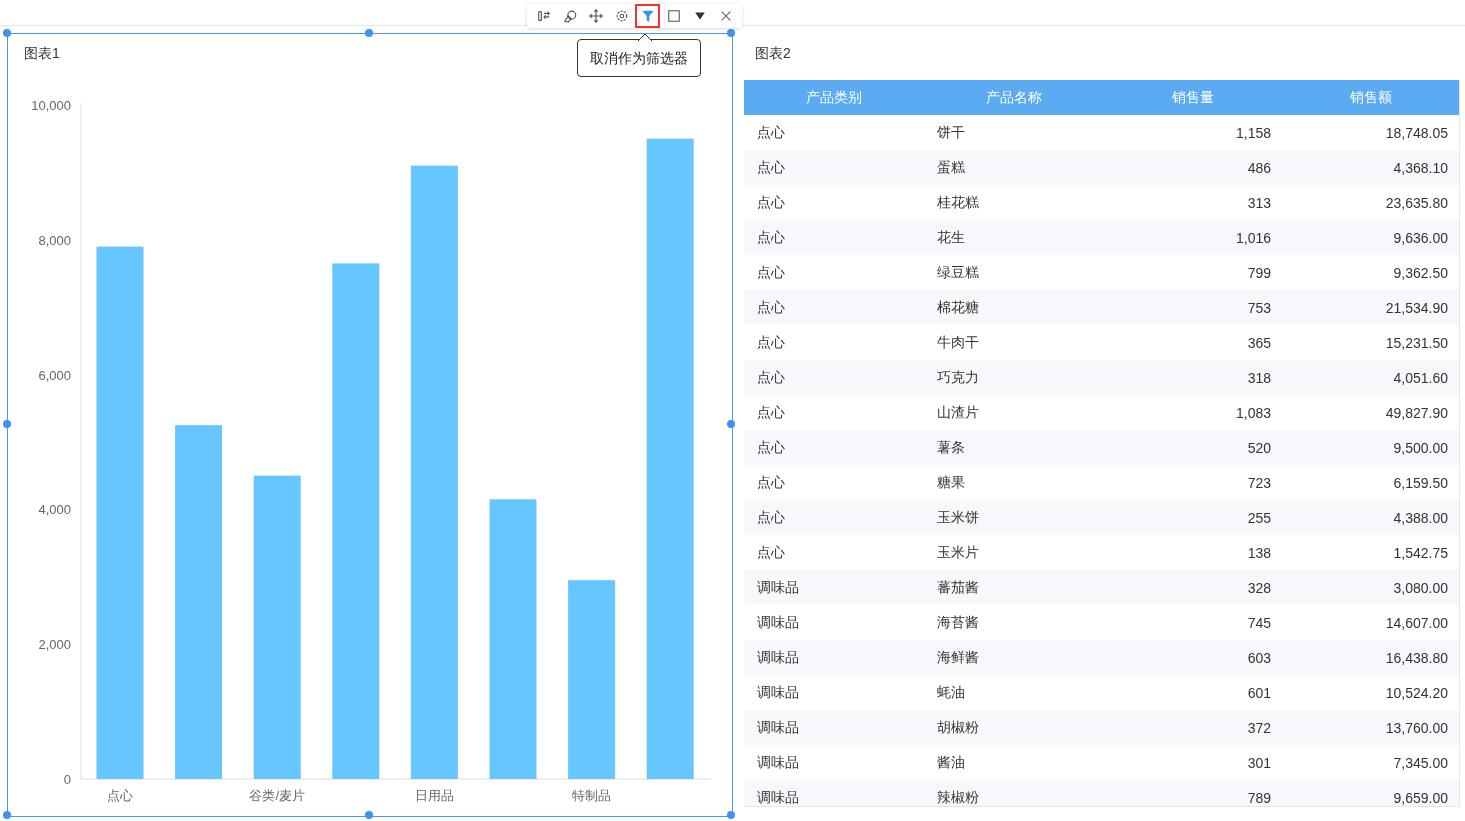 The height and width of the screenshot is (821, 1465). I want to click on hand-circle-icon, so click(569, 16).